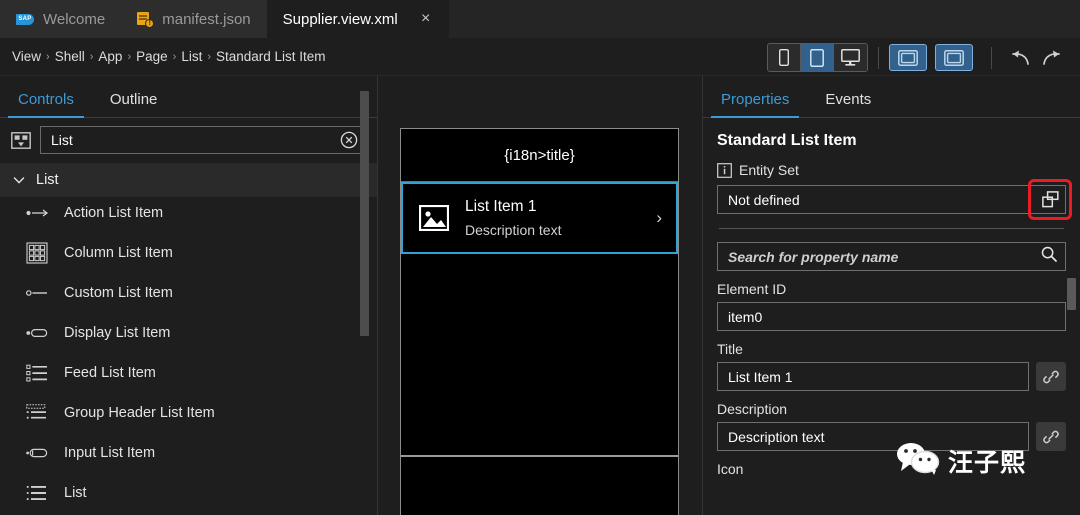 The height and width of the screenshot is (515, 1080). What do you see at coordinates (70, 56) in the screenshot?
I see `breadcrumb-item-shell: Shell` at bounding box center [70, 56].